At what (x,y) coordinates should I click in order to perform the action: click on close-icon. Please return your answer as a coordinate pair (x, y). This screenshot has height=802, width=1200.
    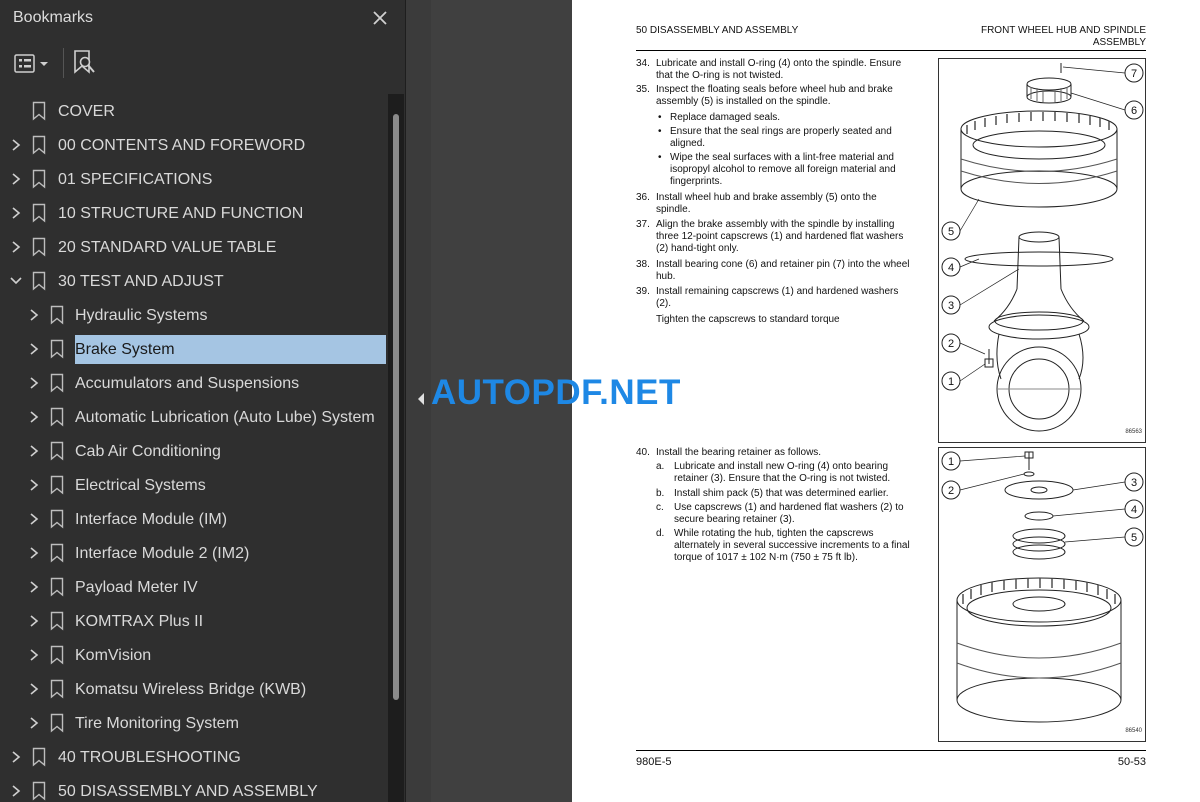
    Looking at the image, I should click on (380, 18).